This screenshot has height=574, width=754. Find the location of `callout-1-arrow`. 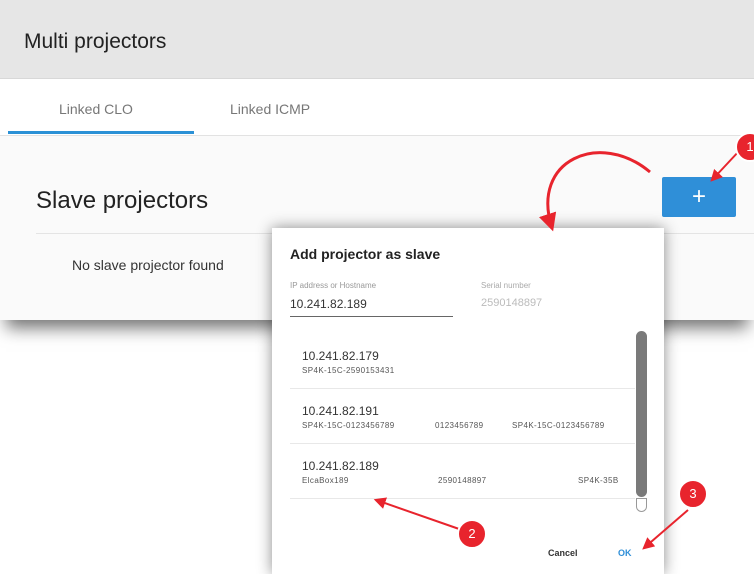

callout-1-arrow is located at coordinates (725, 165).